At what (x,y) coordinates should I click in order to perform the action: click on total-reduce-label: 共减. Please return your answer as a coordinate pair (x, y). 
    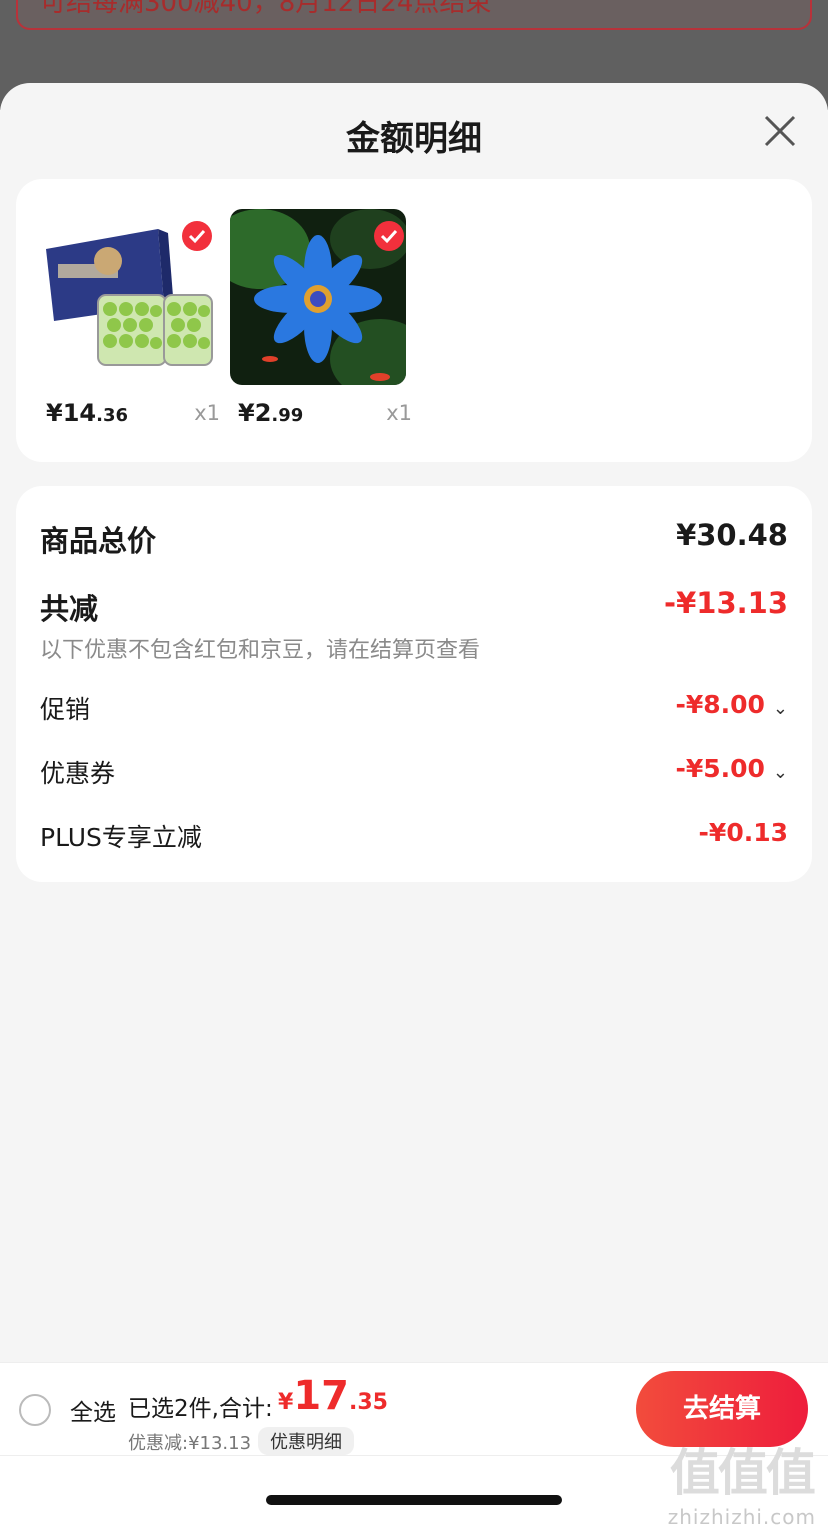
    Looking at the image, I should click on (69, 609).